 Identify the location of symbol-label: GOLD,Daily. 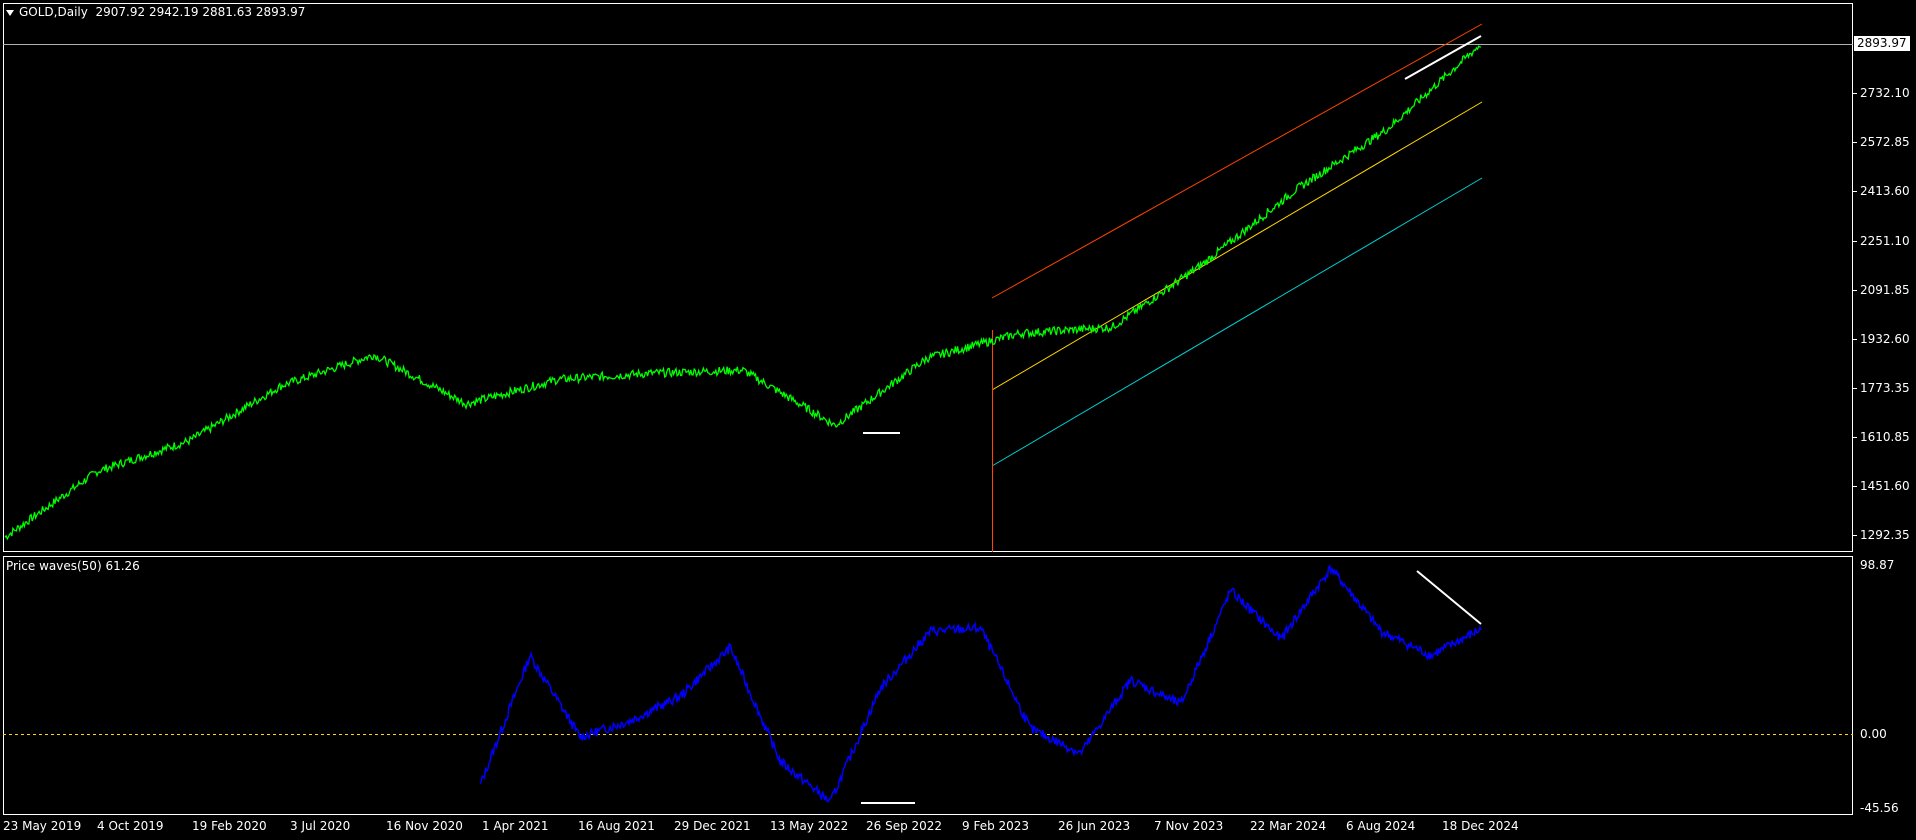
(53, 12).